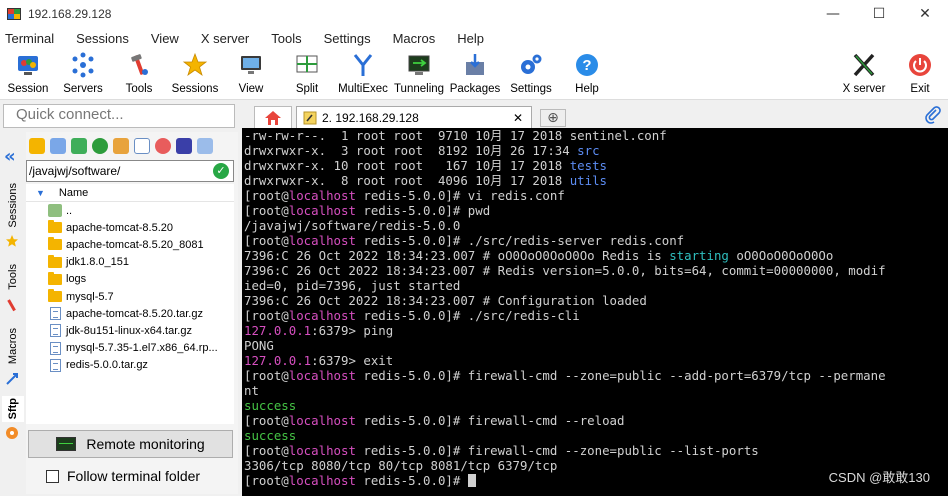  I want to click on menu-terminal: Terminal, so click(30, 38).